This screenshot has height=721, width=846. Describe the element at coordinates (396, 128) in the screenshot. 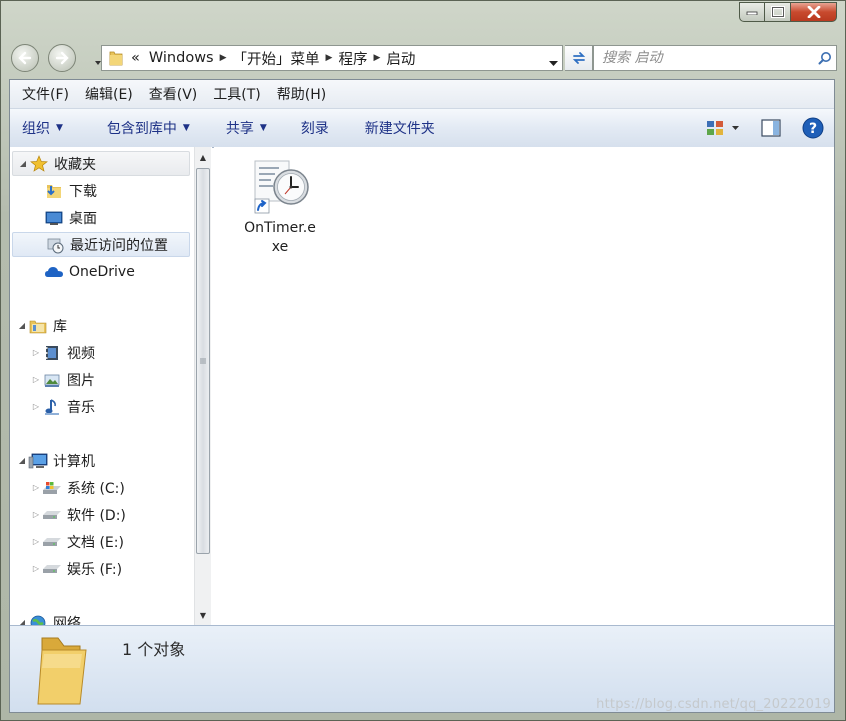

I see `new-folder-button: 新建文件夹` at that location.